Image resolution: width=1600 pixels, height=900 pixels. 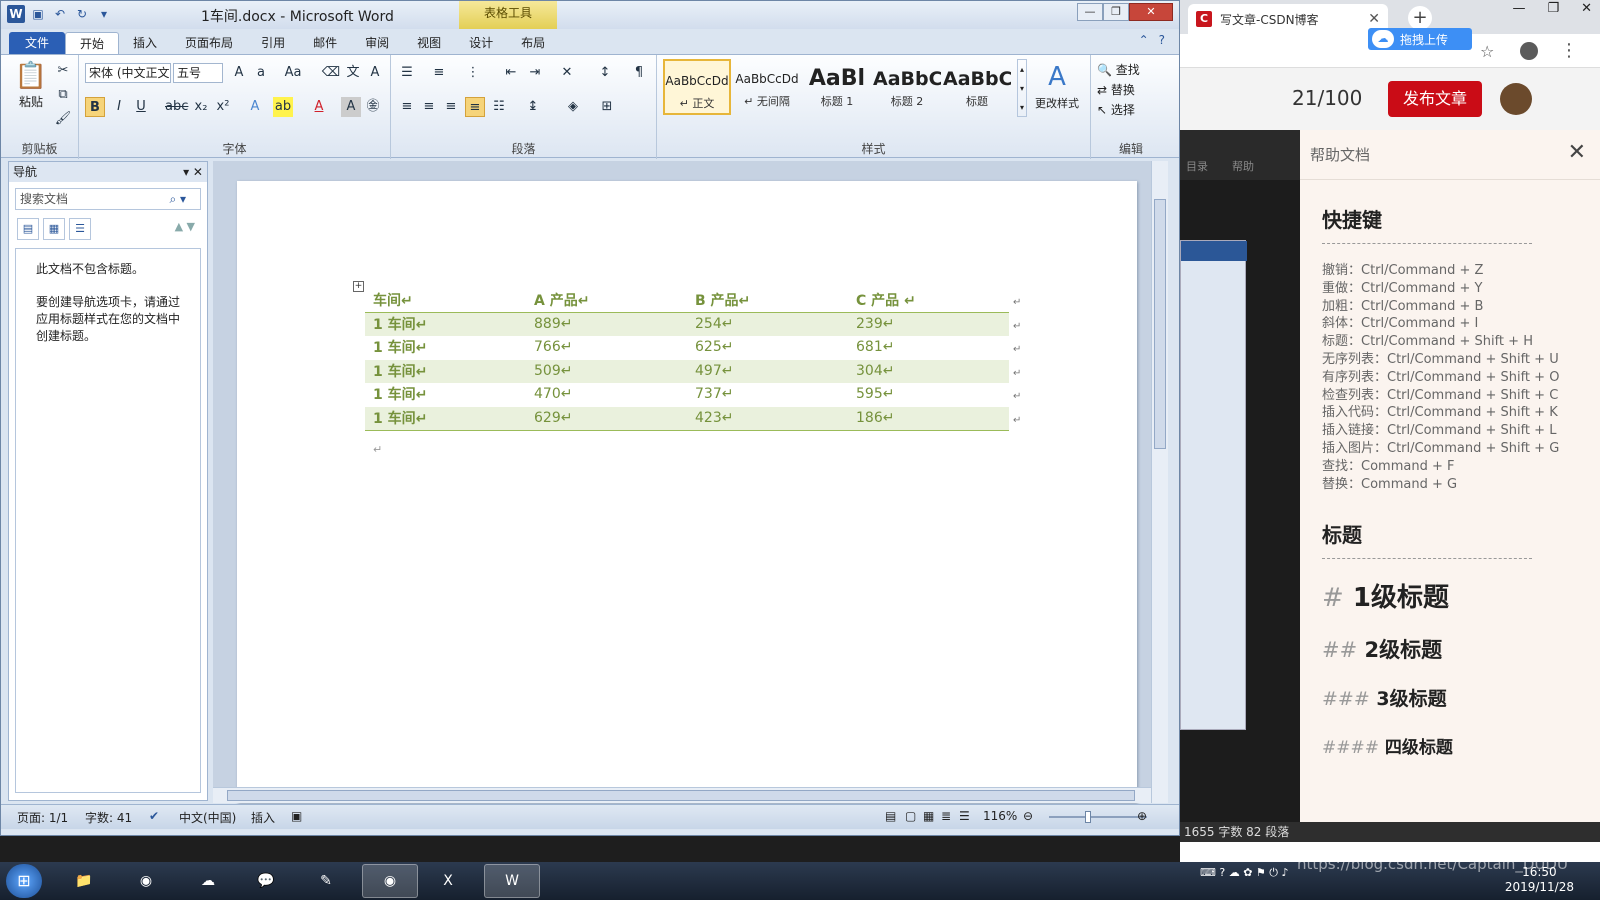 I want to click on shading-icon: ◈, so click(x=573, y=107).